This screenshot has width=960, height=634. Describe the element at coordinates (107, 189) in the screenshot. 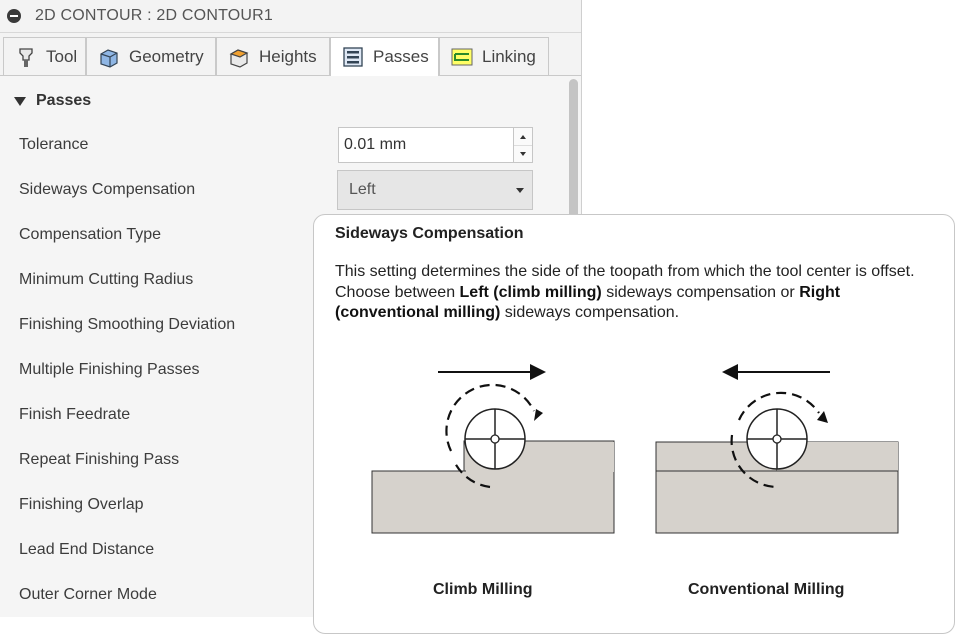

I see `label-sideways-compensation: Sideways Compensation` at that location.